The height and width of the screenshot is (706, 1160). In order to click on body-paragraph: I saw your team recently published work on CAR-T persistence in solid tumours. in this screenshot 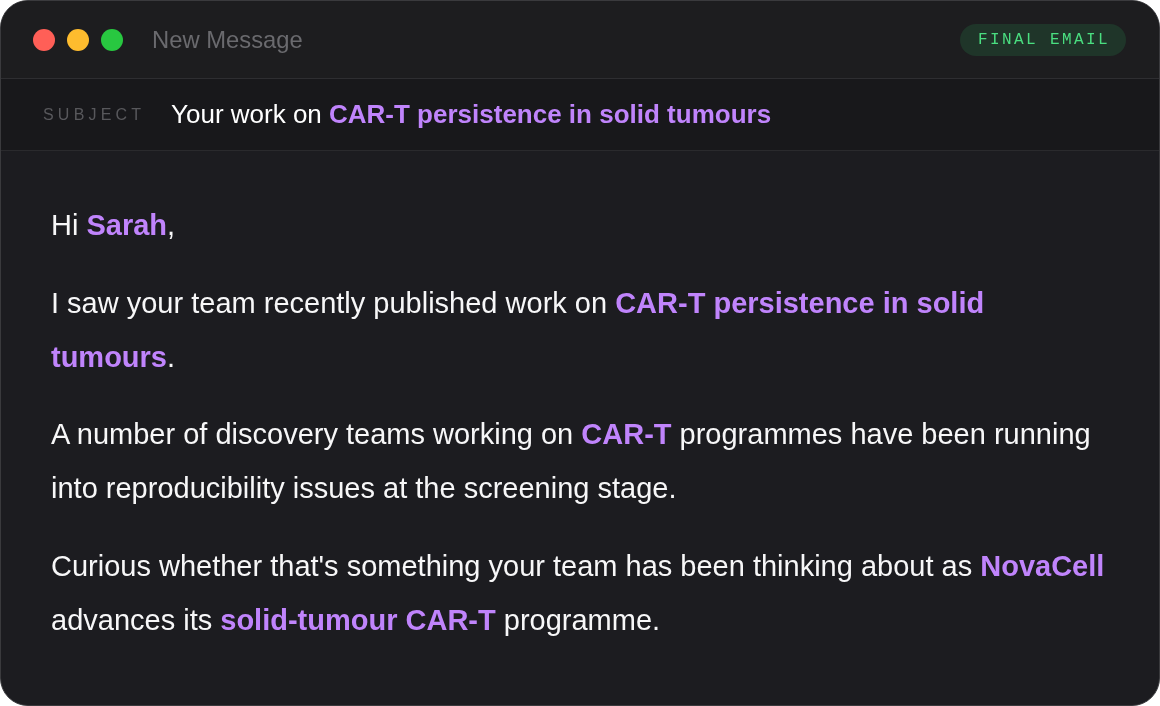, I will do `click(518, 330)`.